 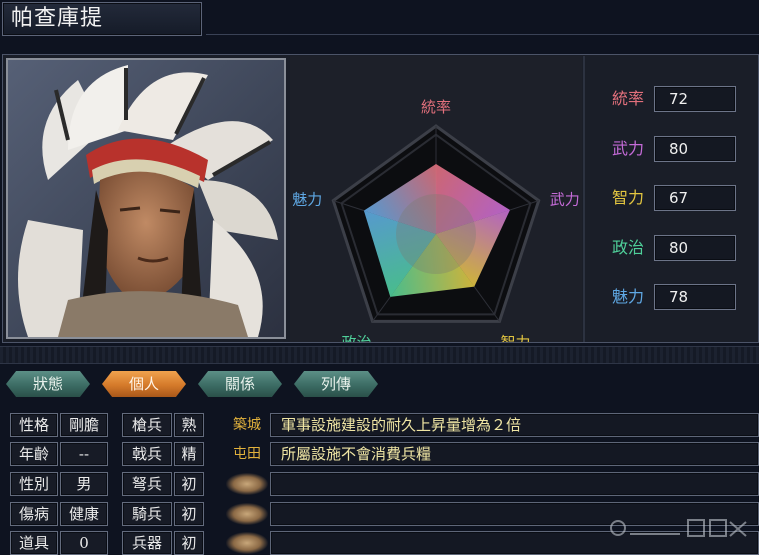 I want to click on aptitude-value: 熟, so click(x=189, y=425).